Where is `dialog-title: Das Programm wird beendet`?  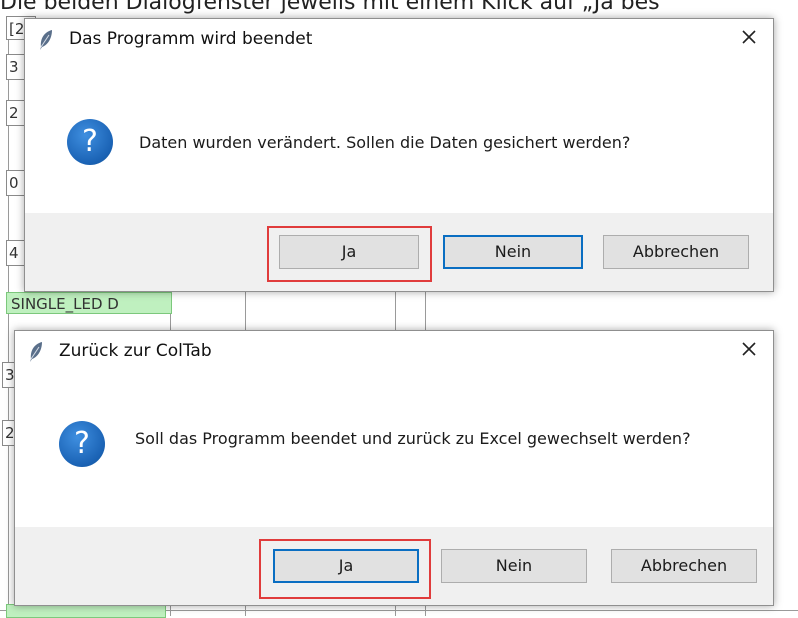
dialog-title: Das Programm wird beendet is located at coordinates (191, 39).